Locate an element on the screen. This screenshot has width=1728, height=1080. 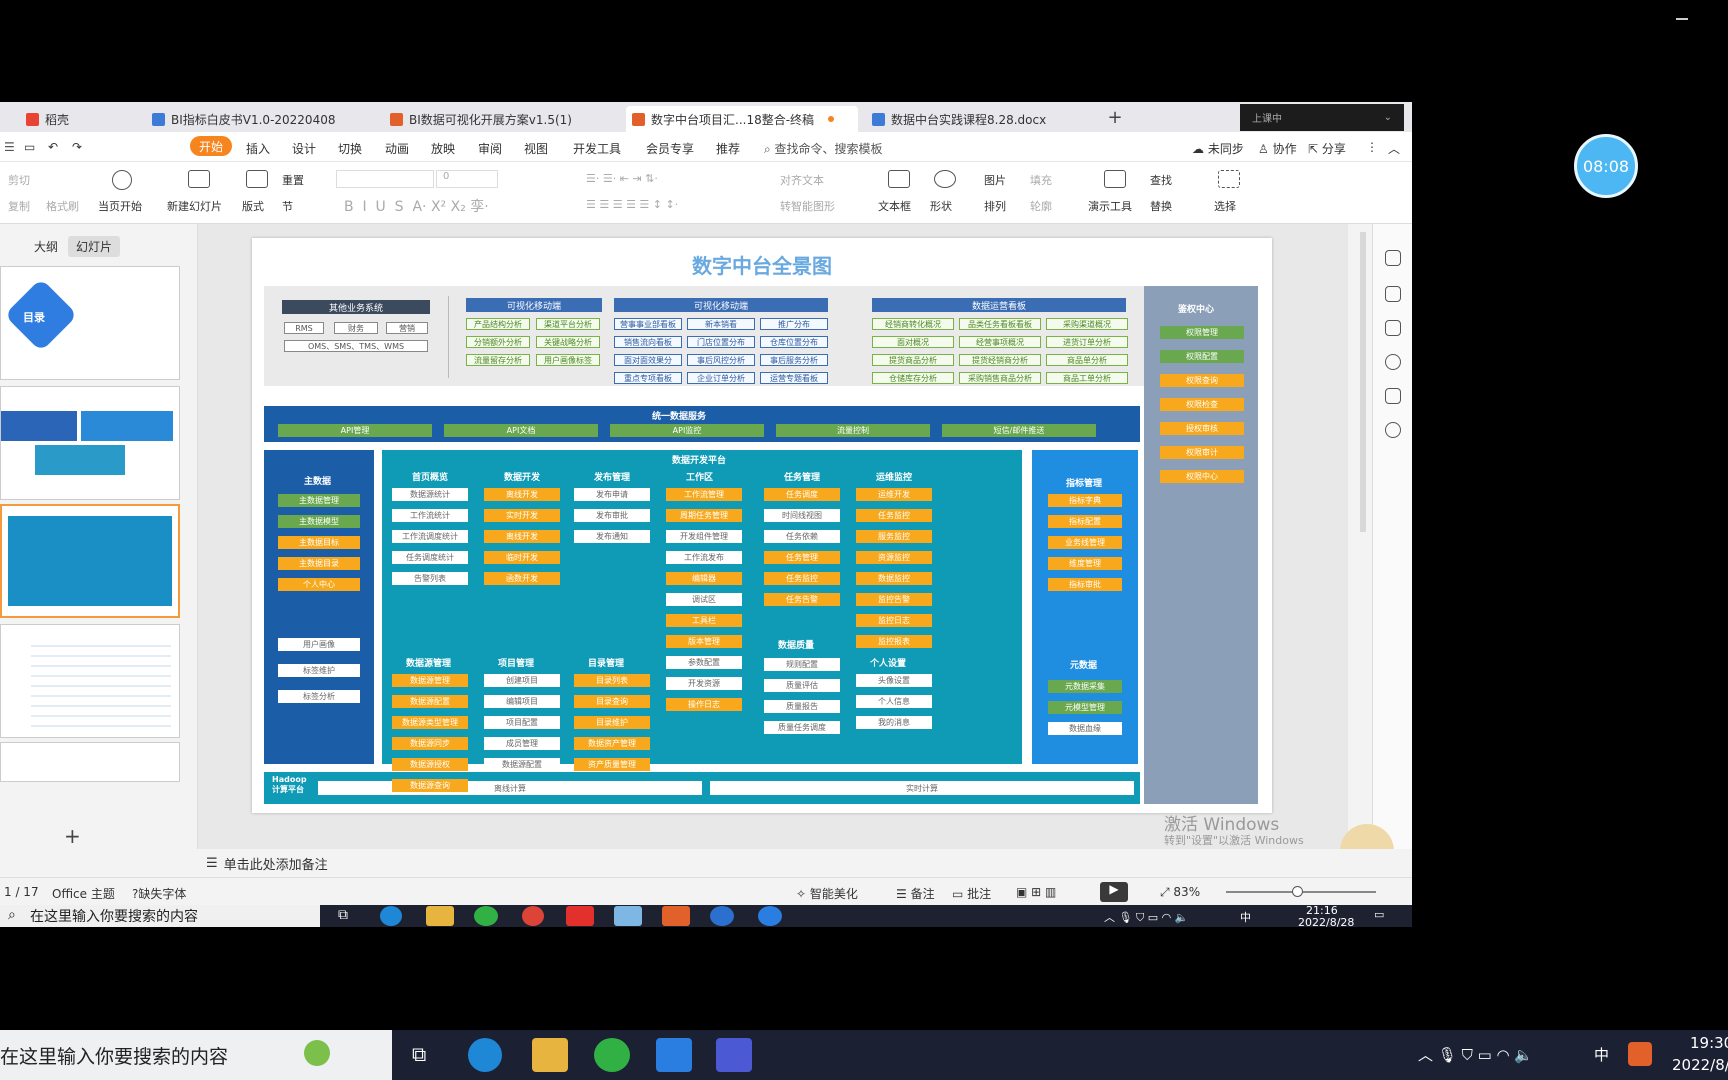
more-icon: ⋮ is located at coordinates (1372, 147).